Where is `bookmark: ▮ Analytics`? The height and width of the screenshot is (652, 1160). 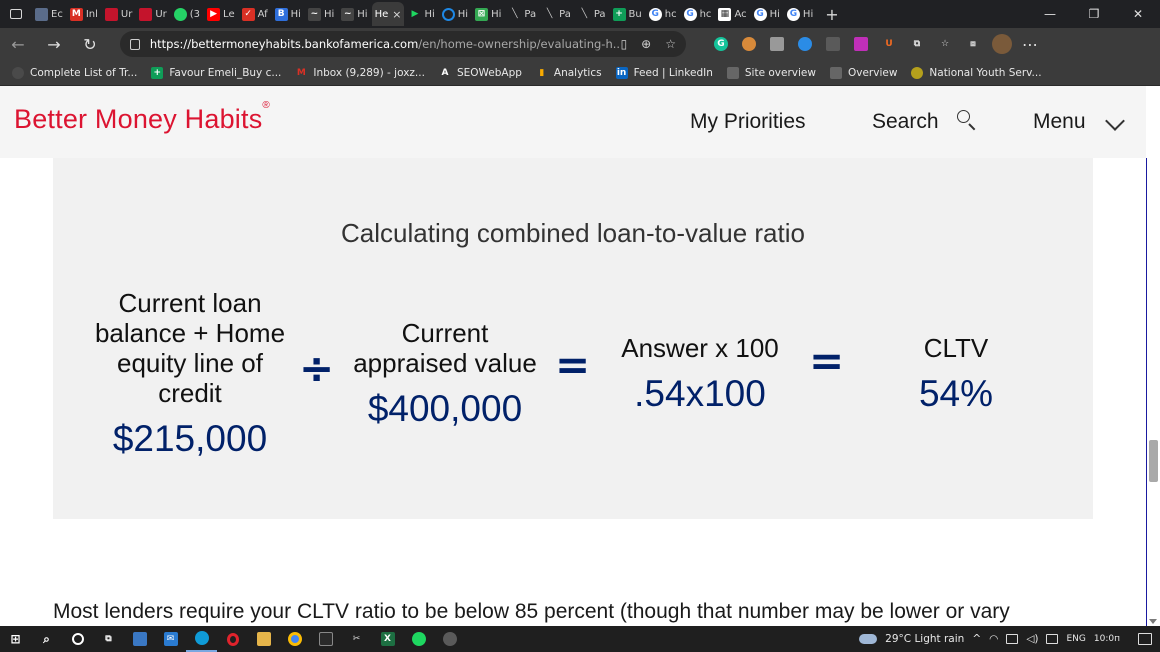 bookmark: ▮ Analytics is located at coordinates (568, 73).